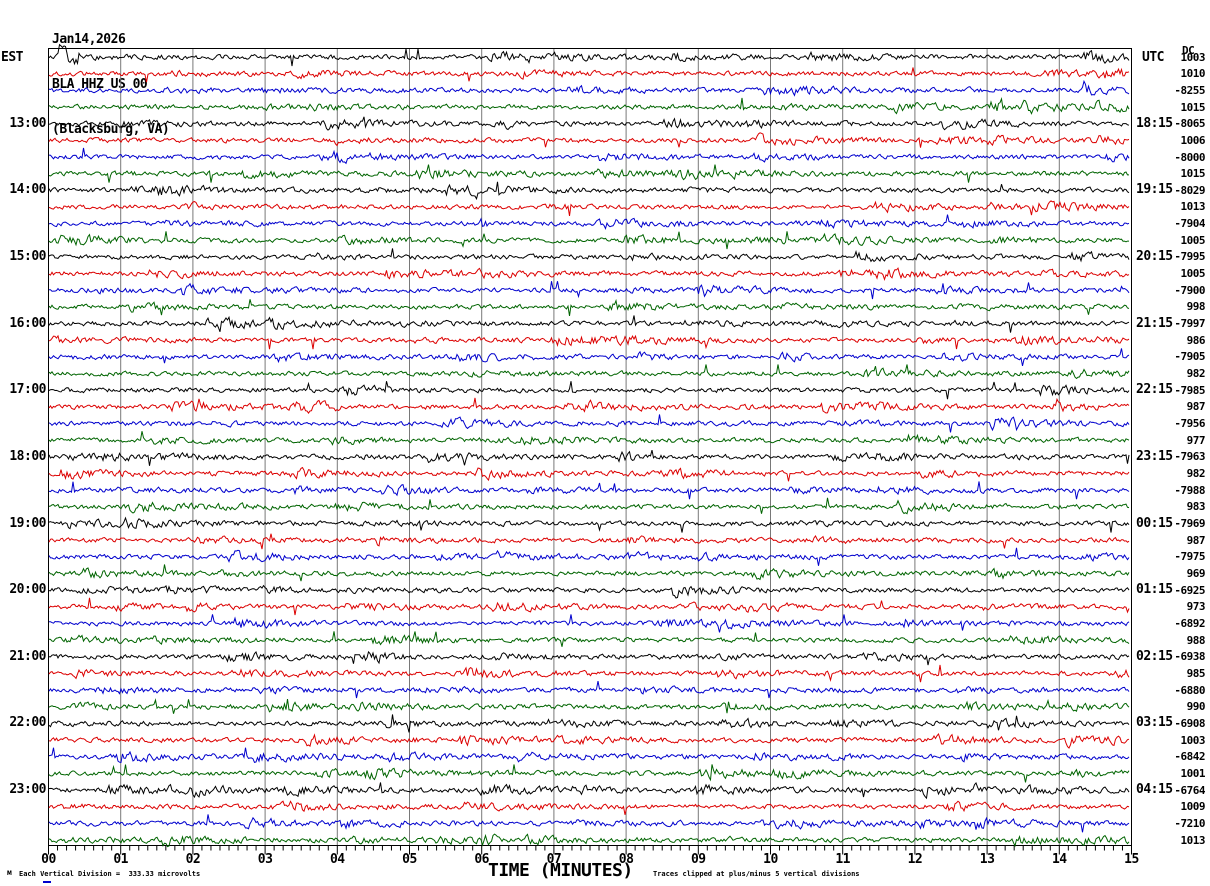 This screenshot has height=886, width=1210. I want to click on dc-value-row-39: 990, so click(1196, 707).